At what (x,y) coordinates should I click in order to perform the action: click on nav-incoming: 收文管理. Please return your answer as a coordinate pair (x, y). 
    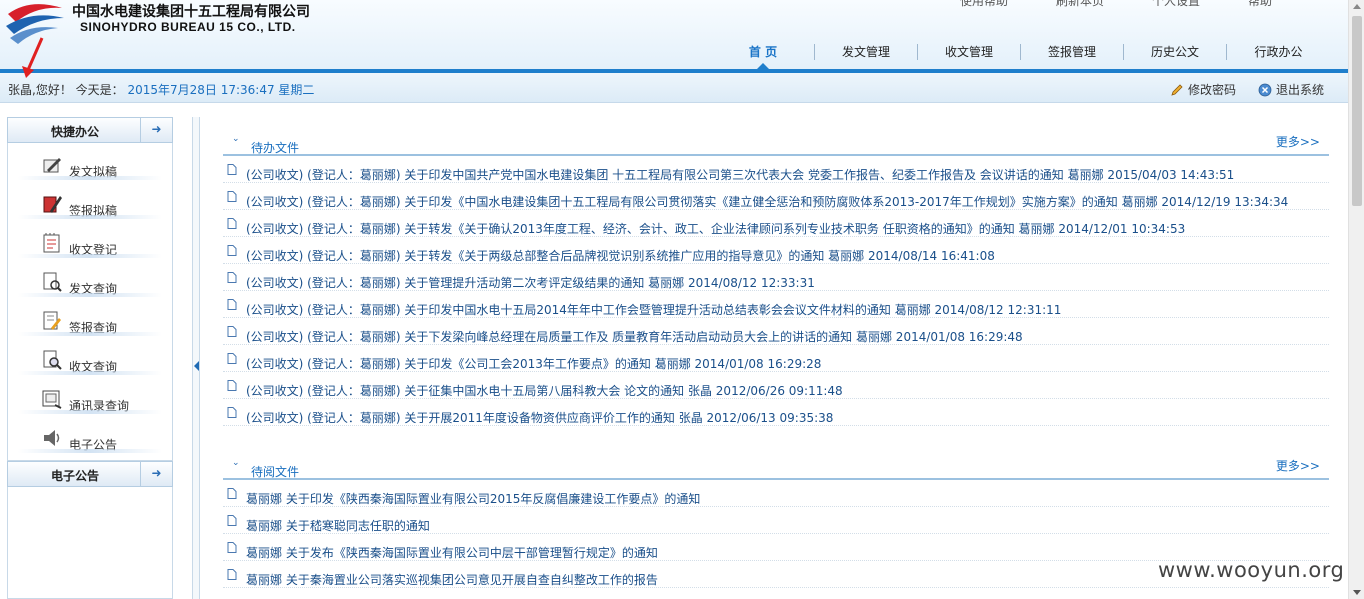
    Looking at the image, I should click on (969, 52).